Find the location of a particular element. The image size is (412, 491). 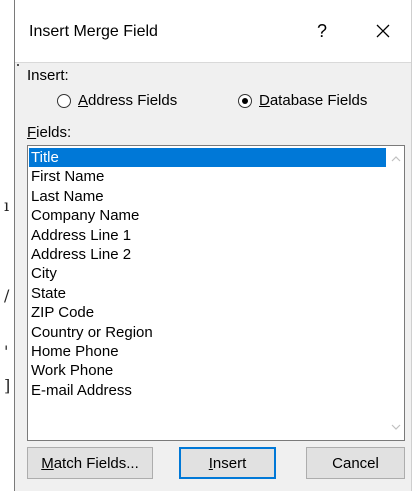

field-list-item: Address Line 2 is located at coordinates (207, 254).